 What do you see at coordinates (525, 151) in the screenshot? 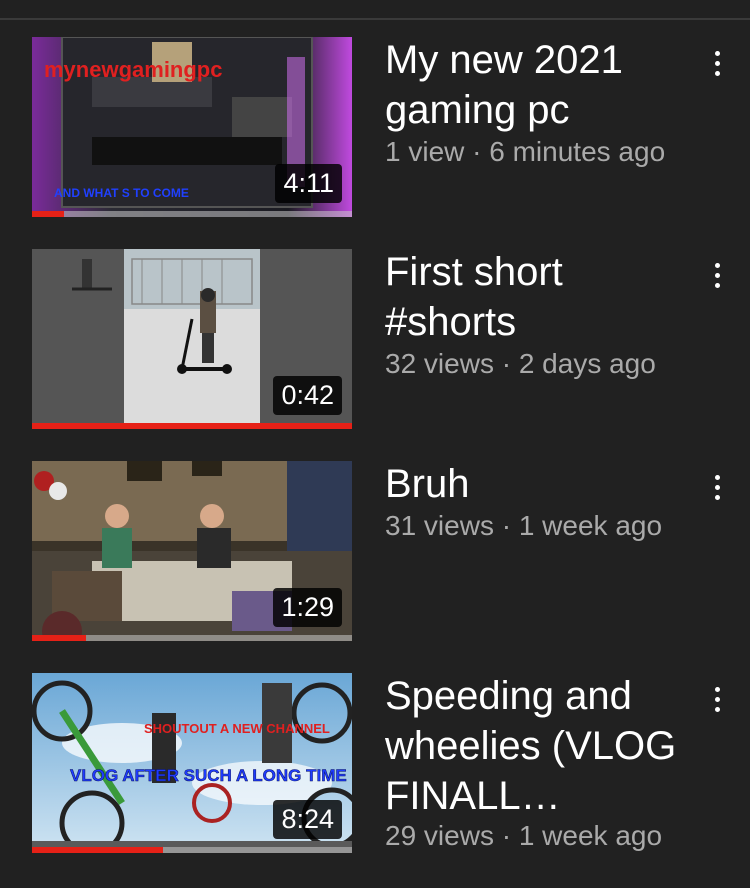
I see `video-meta: 1 view · 6 minutes ago` at bounding box center [525, 151].